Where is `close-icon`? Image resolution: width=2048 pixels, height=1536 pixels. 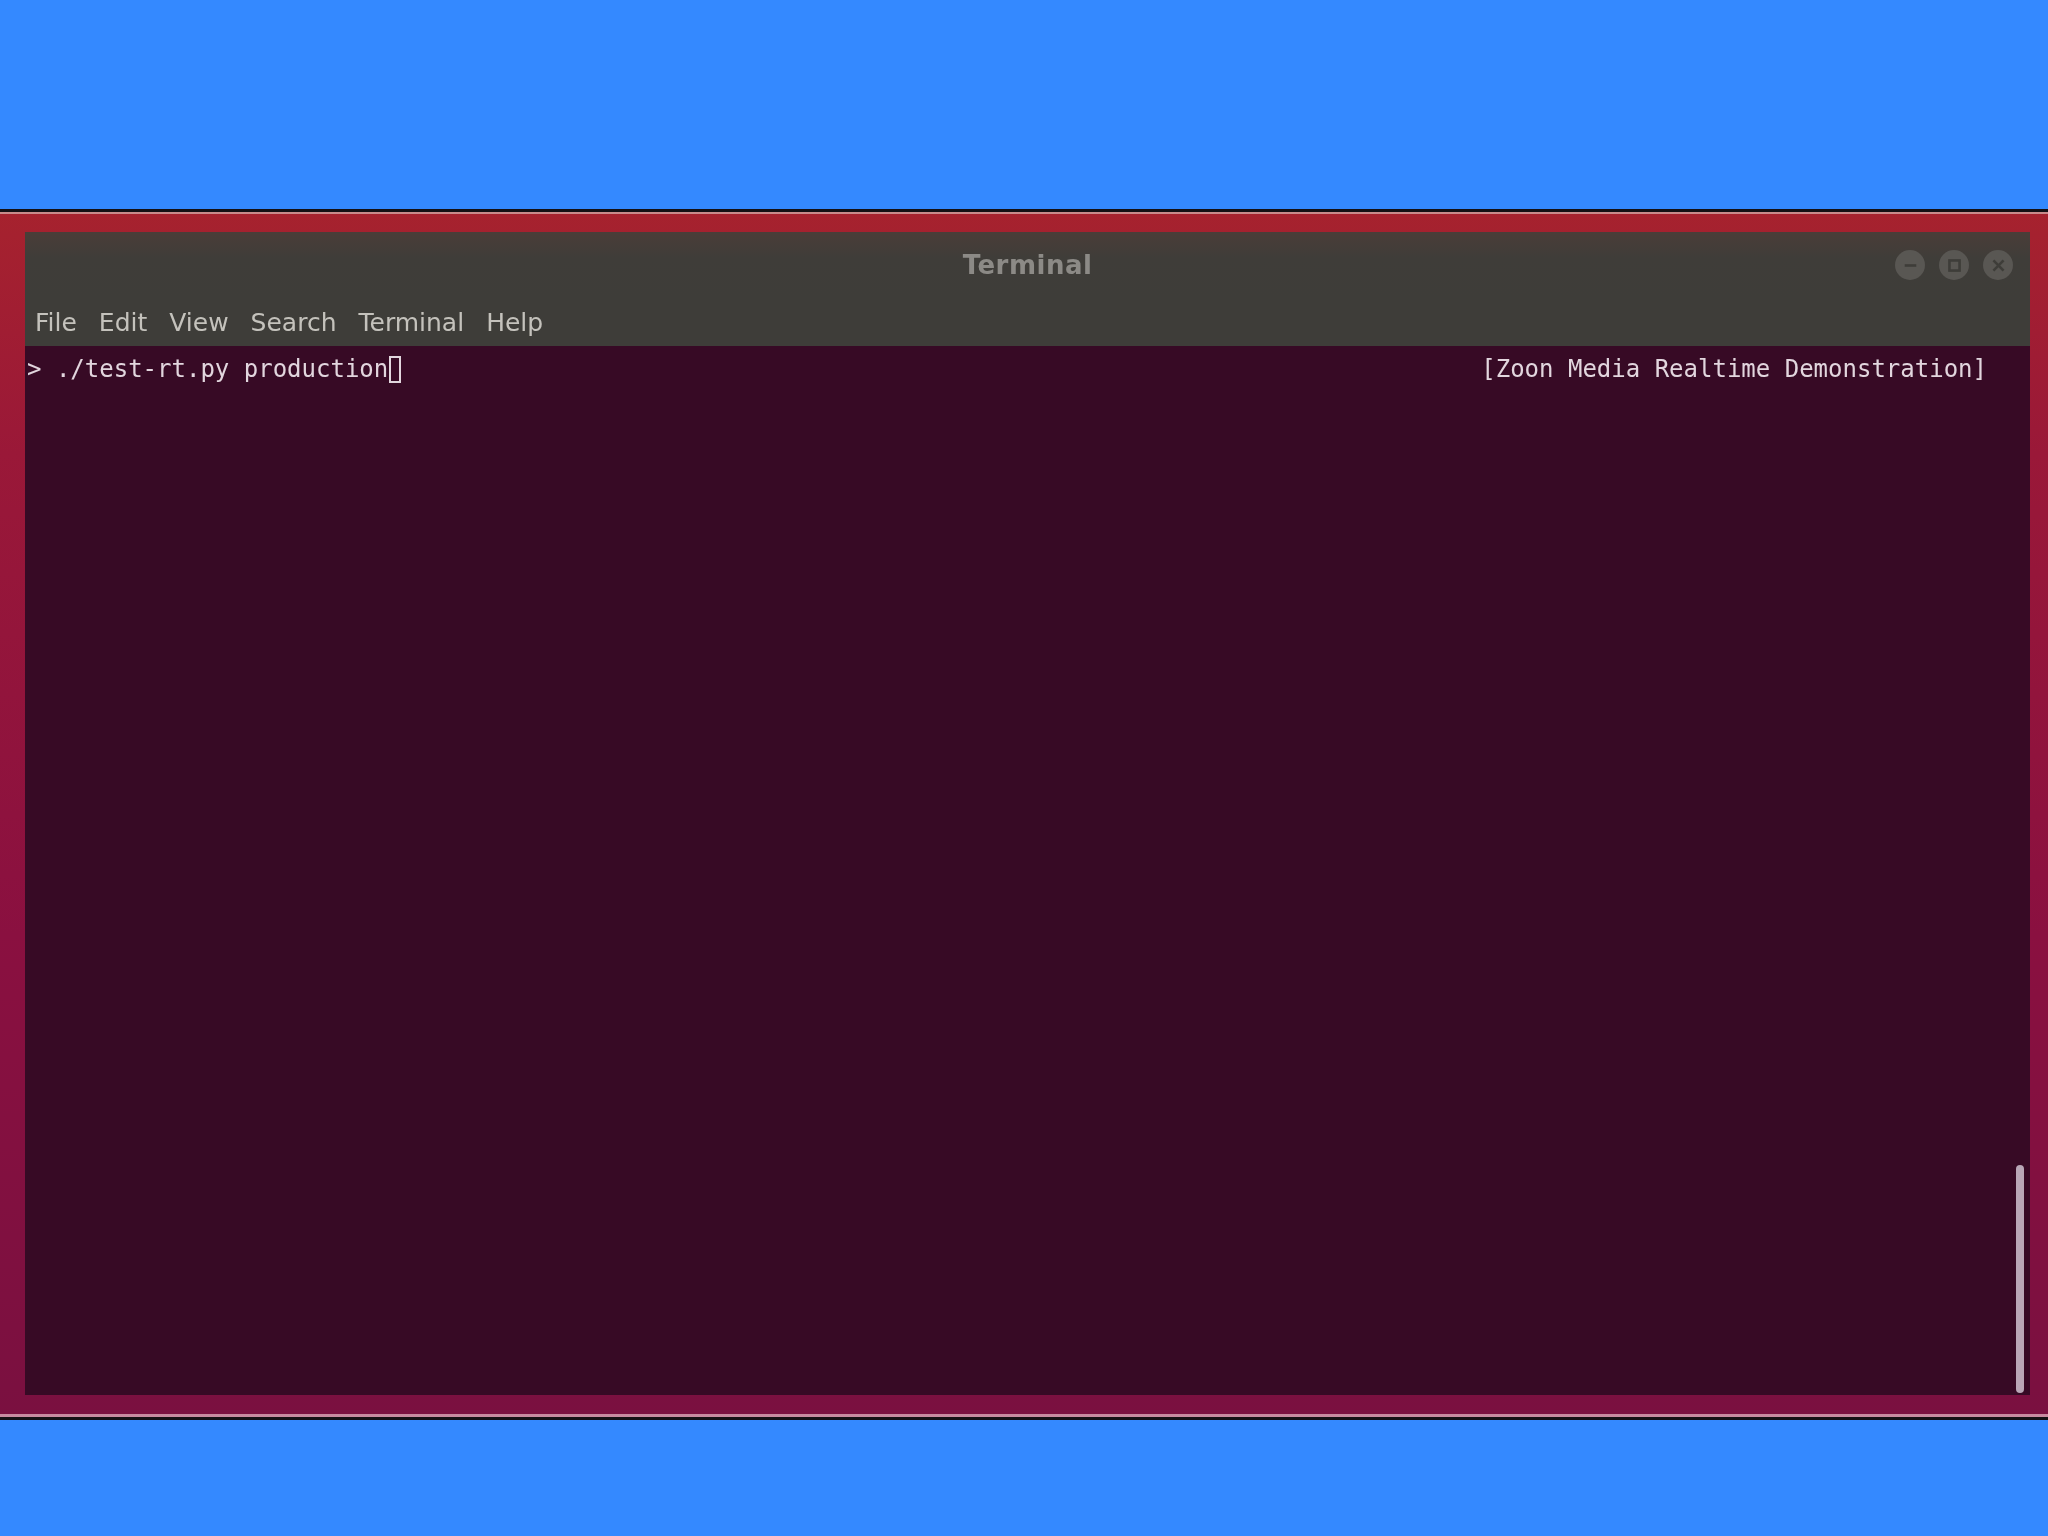 close-icon is located at coordinates (1998, 265).